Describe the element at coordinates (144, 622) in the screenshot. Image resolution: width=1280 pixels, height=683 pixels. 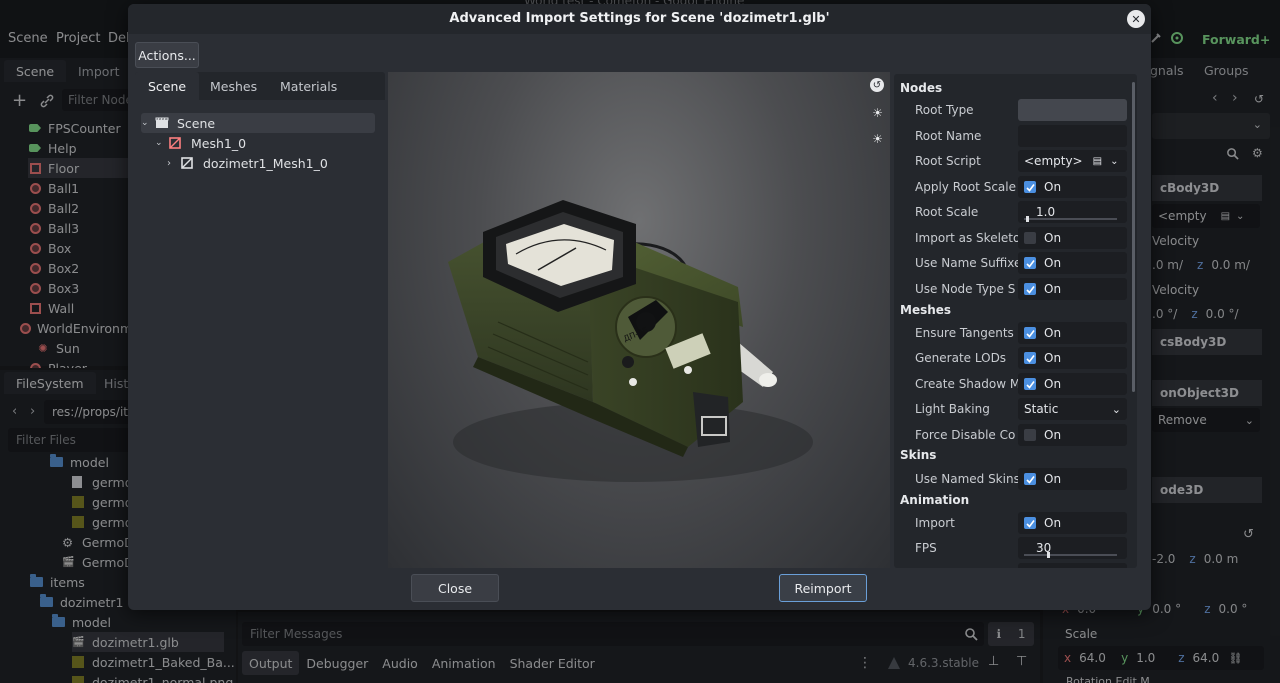
I see `fs-tree-item: model` at that location.